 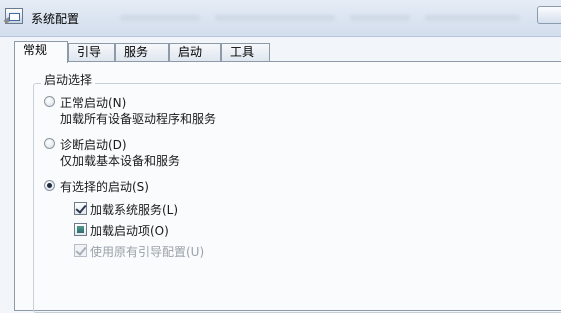 I want to click on selective-startup-label: 有选择的启动(S), so click(x=104, y=186).